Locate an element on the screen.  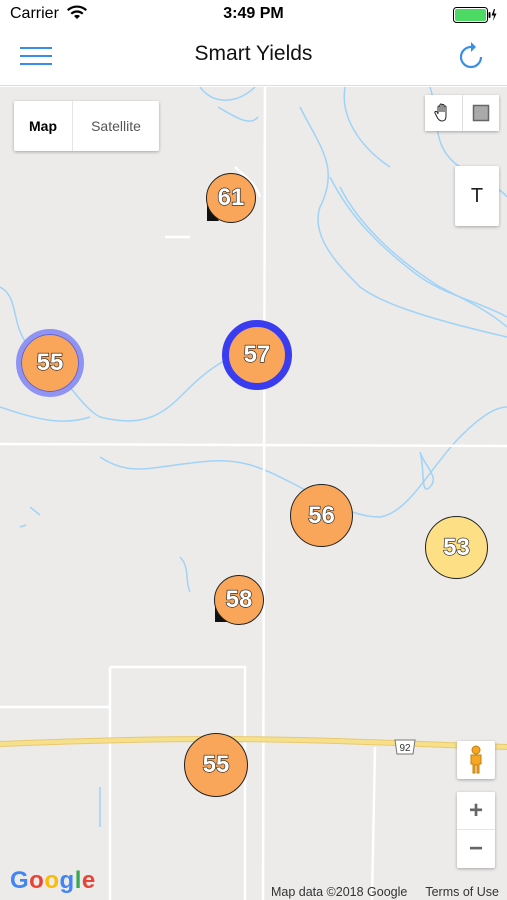
yield-cluster-marker: 56 is located at coordinates (321, 515).